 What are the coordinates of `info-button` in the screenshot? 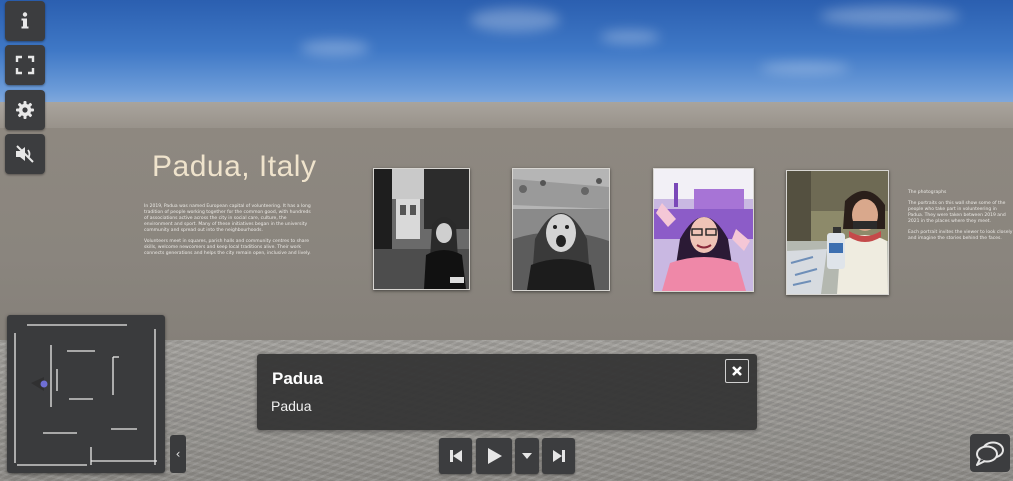 It's located at (25, 21).